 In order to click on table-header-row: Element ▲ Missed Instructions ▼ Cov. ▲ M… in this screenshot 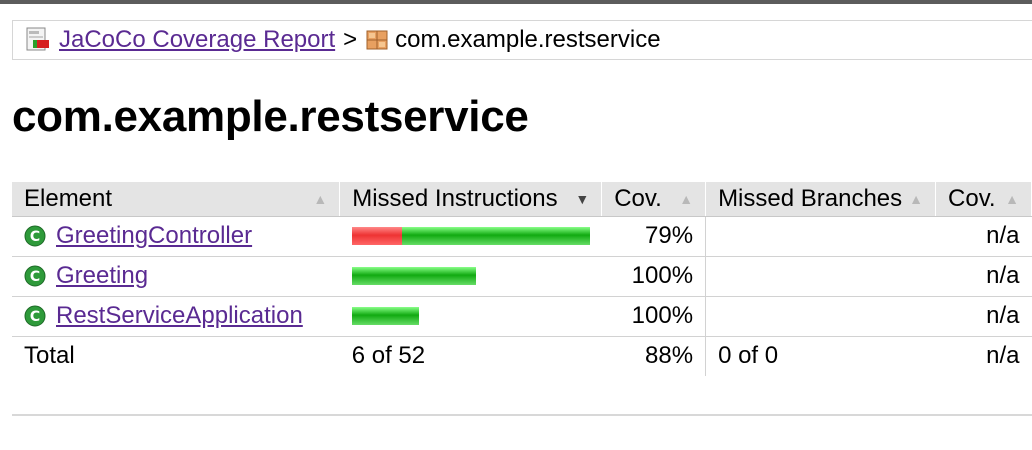, I will do `click(522, 199)`.